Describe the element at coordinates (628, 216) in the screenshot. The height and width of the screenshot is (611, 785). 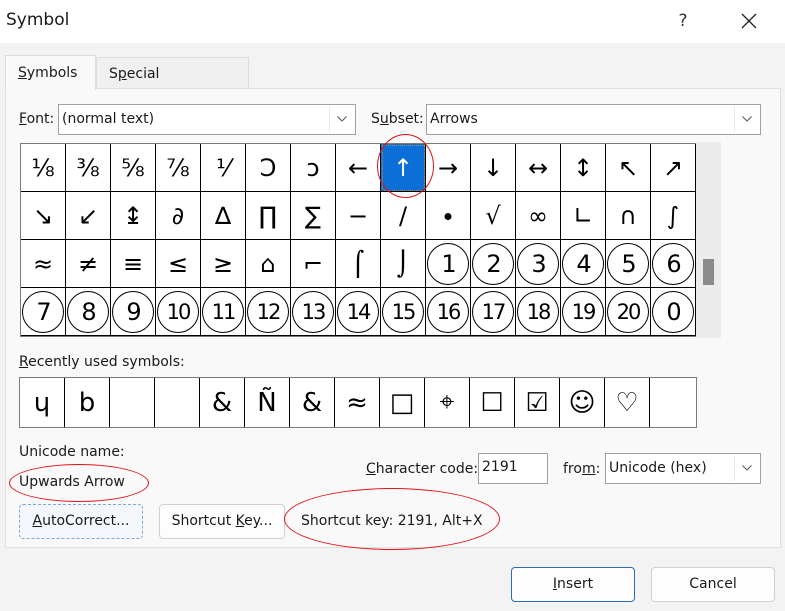
I see `symbol-cell: ∩` at that location.